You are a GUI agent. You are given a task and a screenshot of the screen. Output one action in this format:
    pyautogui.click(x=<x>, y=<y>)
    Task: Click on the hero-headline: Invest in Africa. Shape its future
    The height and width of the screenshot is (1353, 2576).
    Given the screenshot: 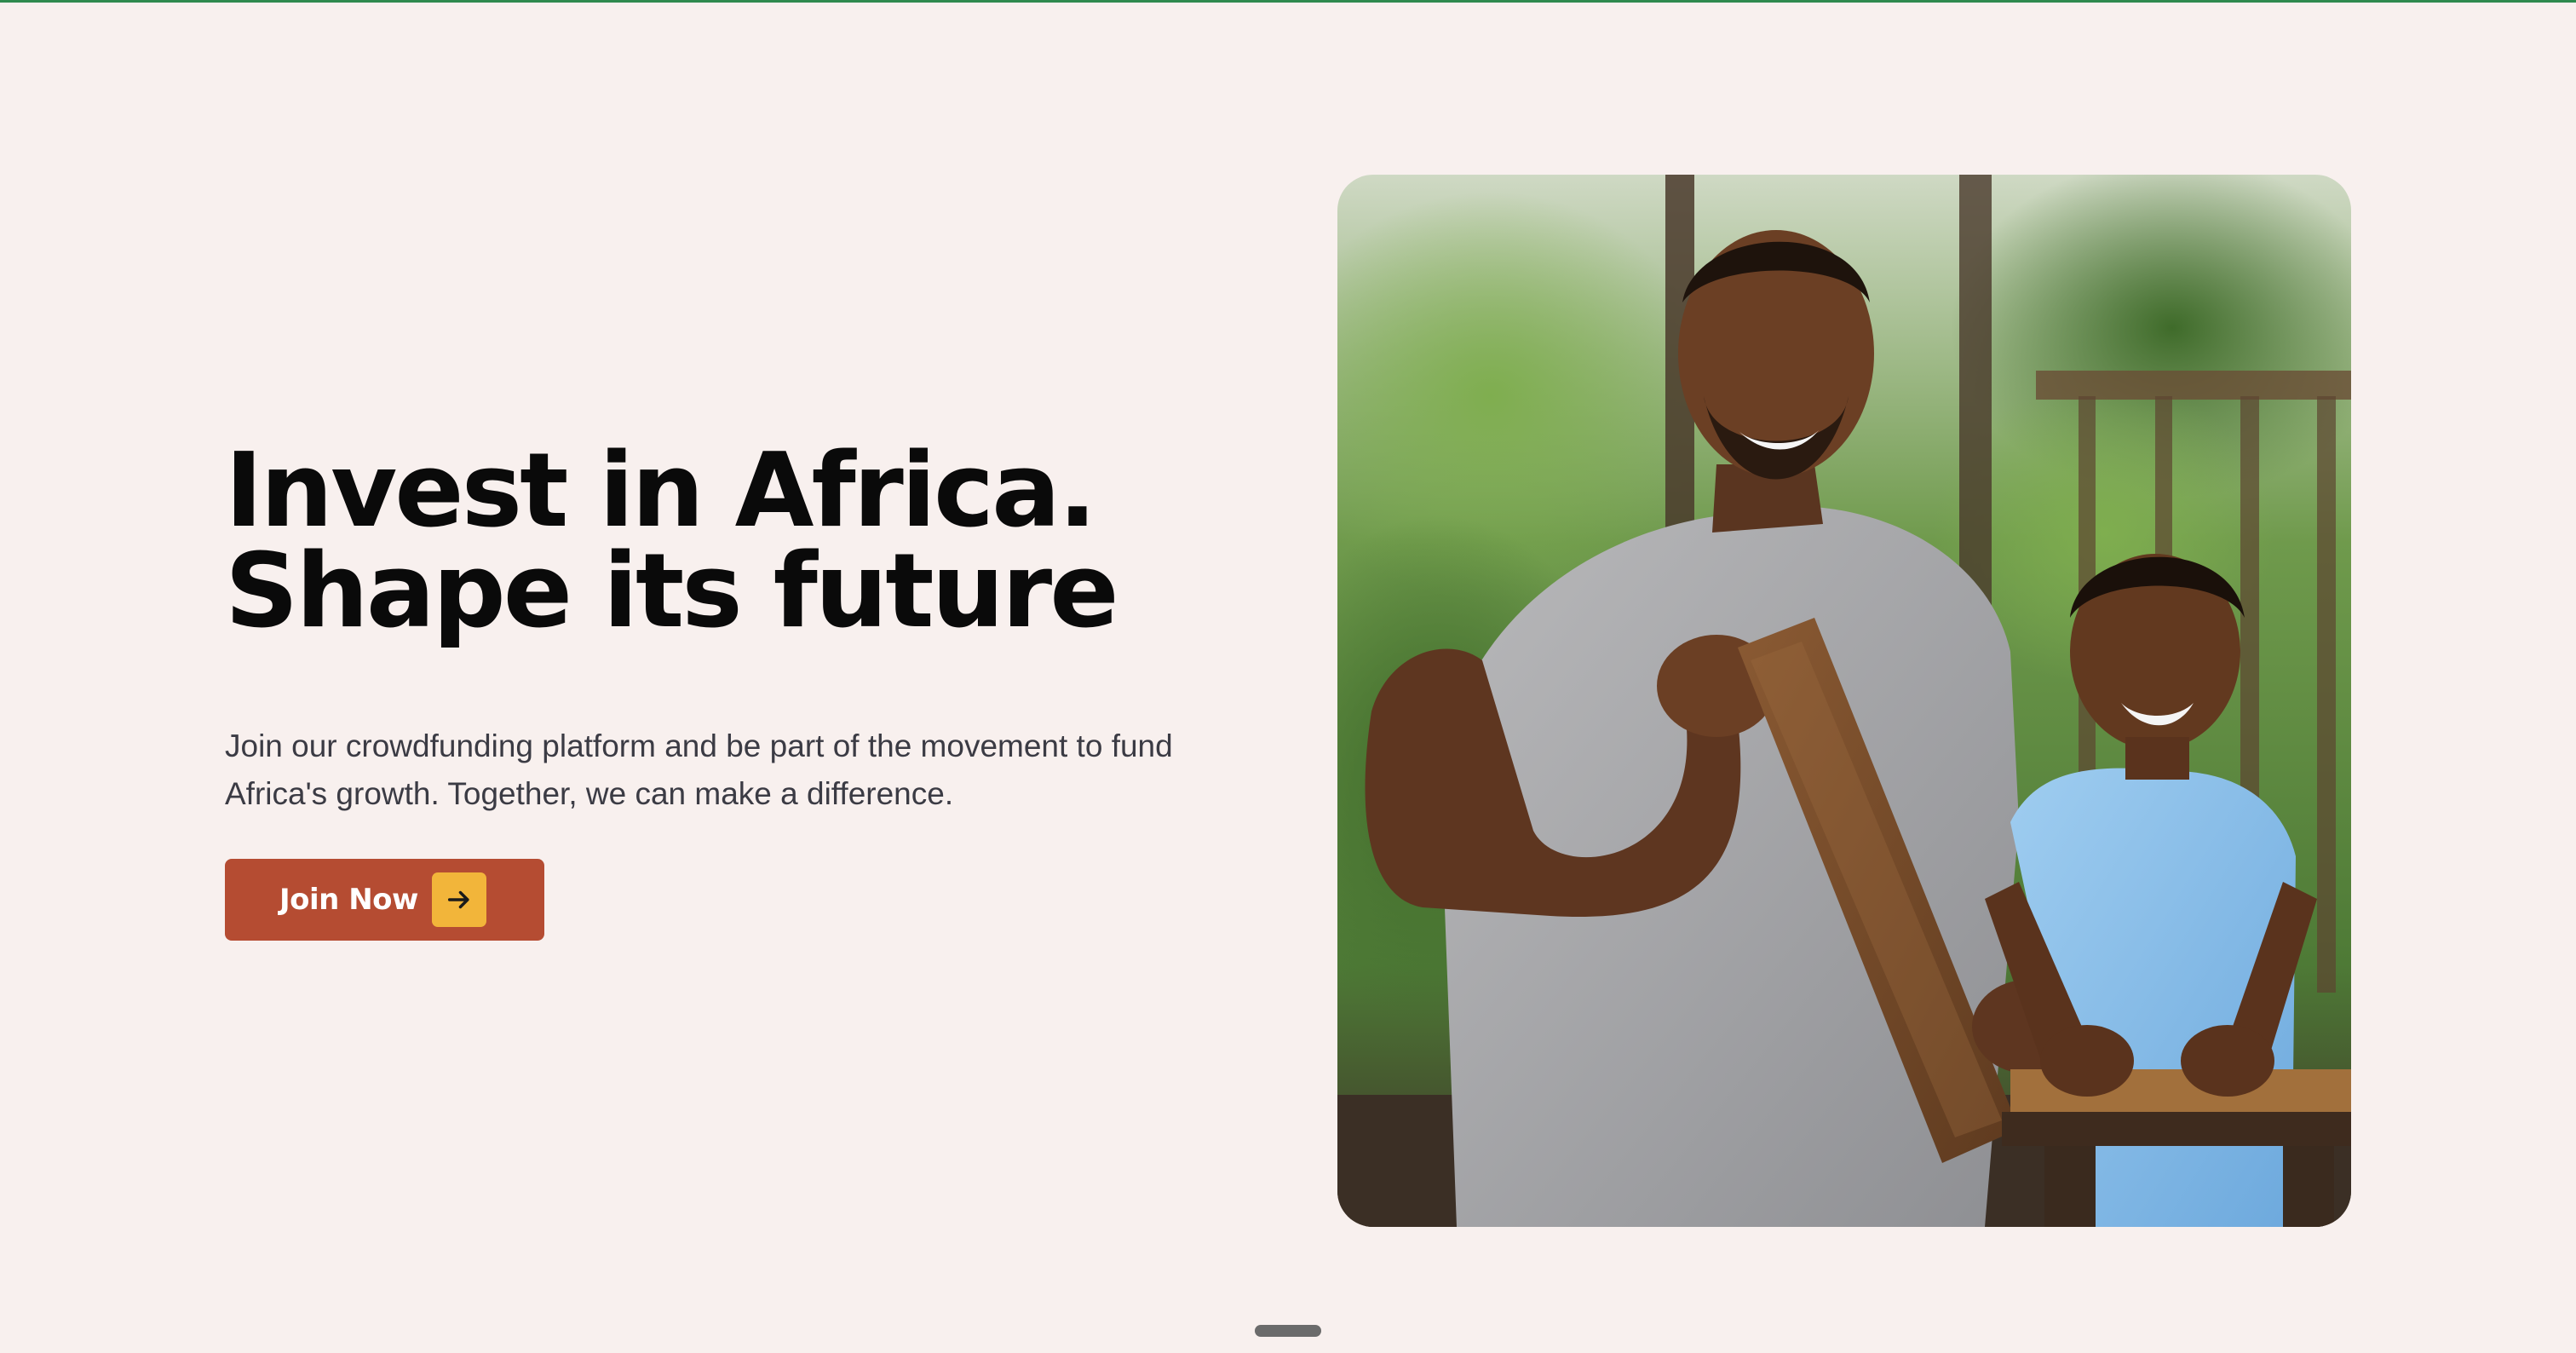 What is the action you would take?
    pyautogui.click(x=736, y=541)
    